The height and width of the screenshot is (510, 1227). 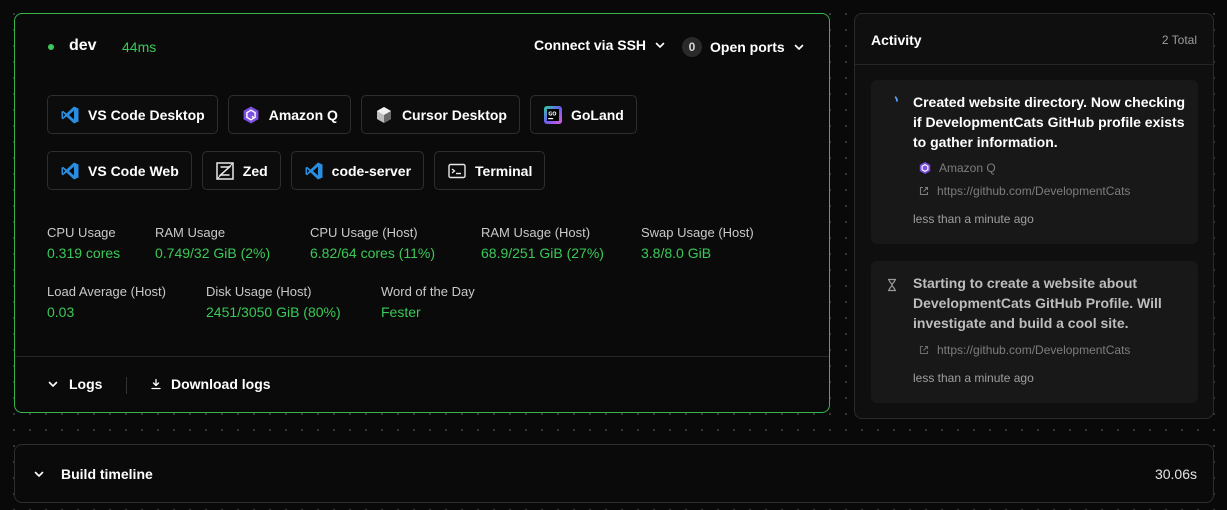 I want to click on activity-app: Amazon Q, so click(x=957, y=168).